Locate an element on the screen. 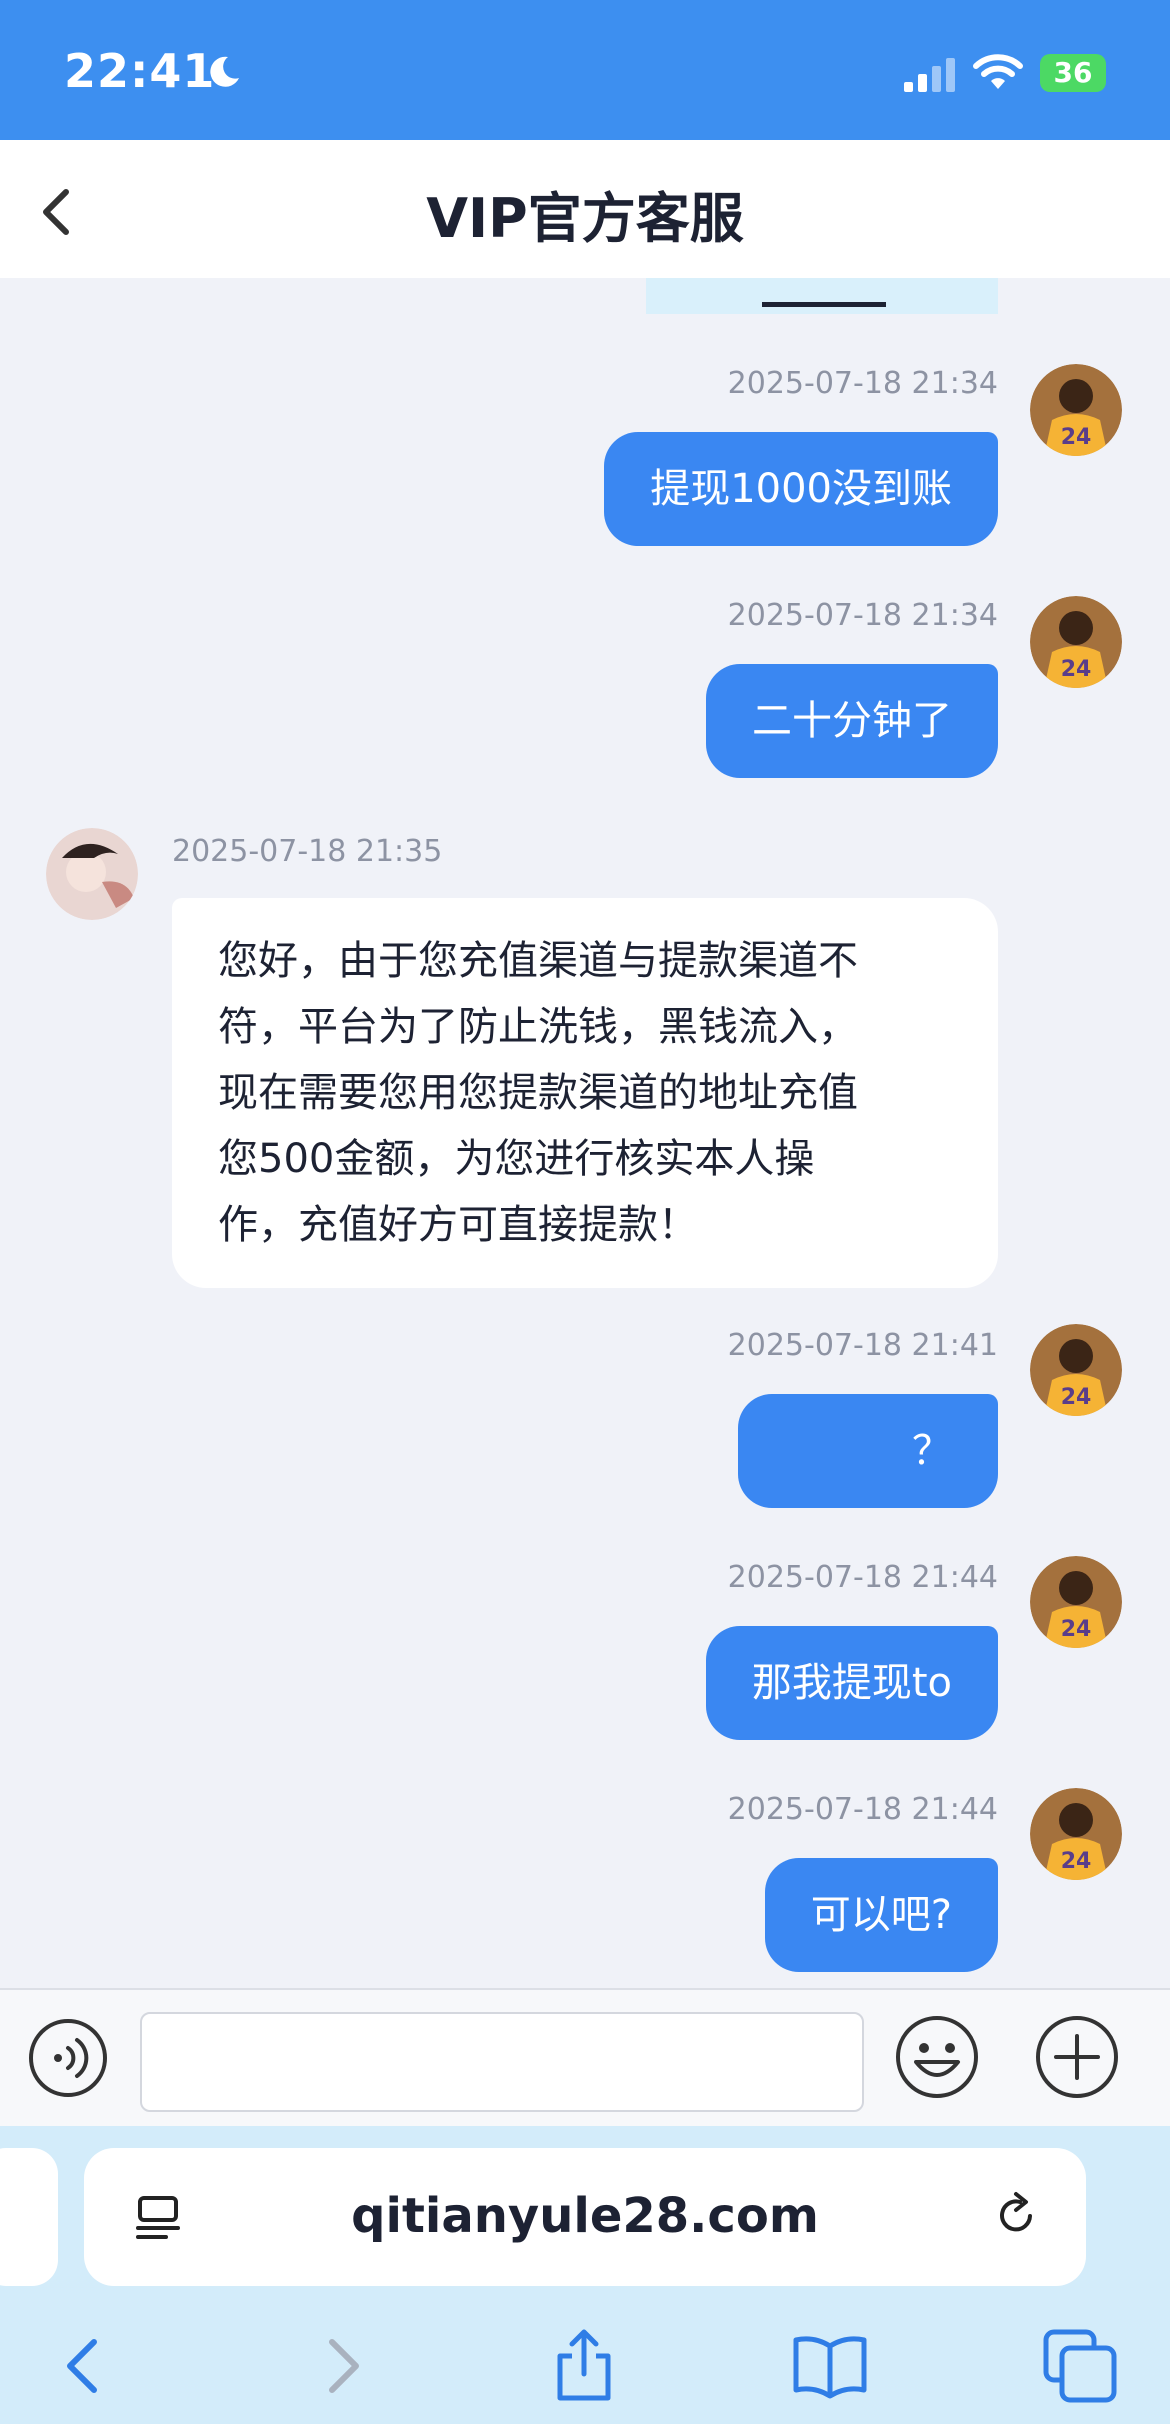 This screenshot has height=2424, width=1170. outgoing-message: 那我提现to is located at coordinates (851, 1683).